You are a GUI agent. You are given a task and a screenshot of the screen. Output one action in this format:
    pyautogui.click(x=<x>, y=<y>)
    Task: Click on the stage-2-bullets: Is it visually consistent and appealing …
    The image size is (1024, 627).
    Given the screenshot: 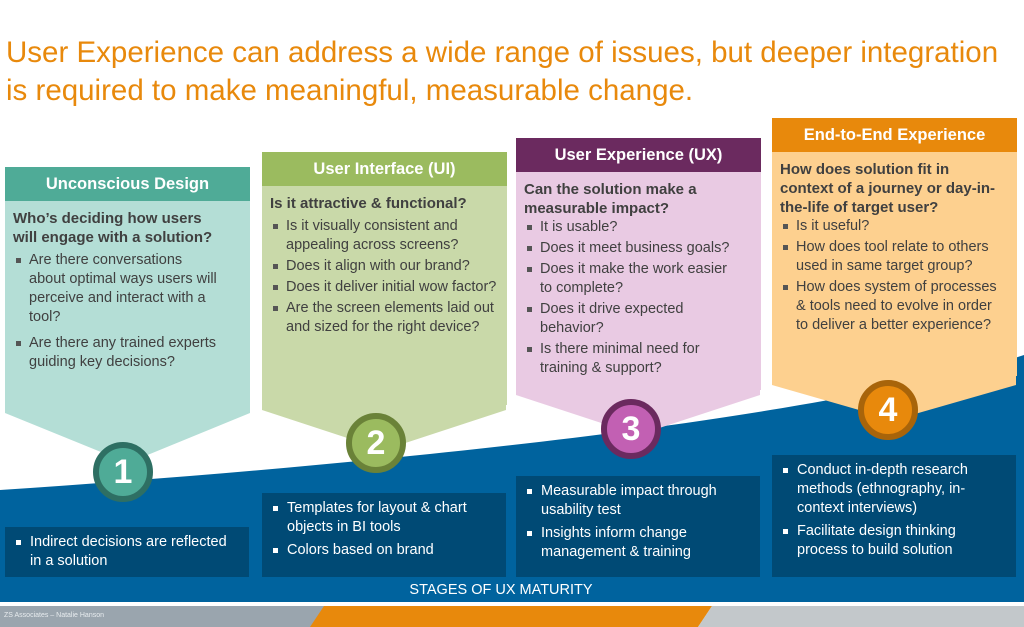 What is the action you would take?
    pyautogui.click(x=384, y=277)
    